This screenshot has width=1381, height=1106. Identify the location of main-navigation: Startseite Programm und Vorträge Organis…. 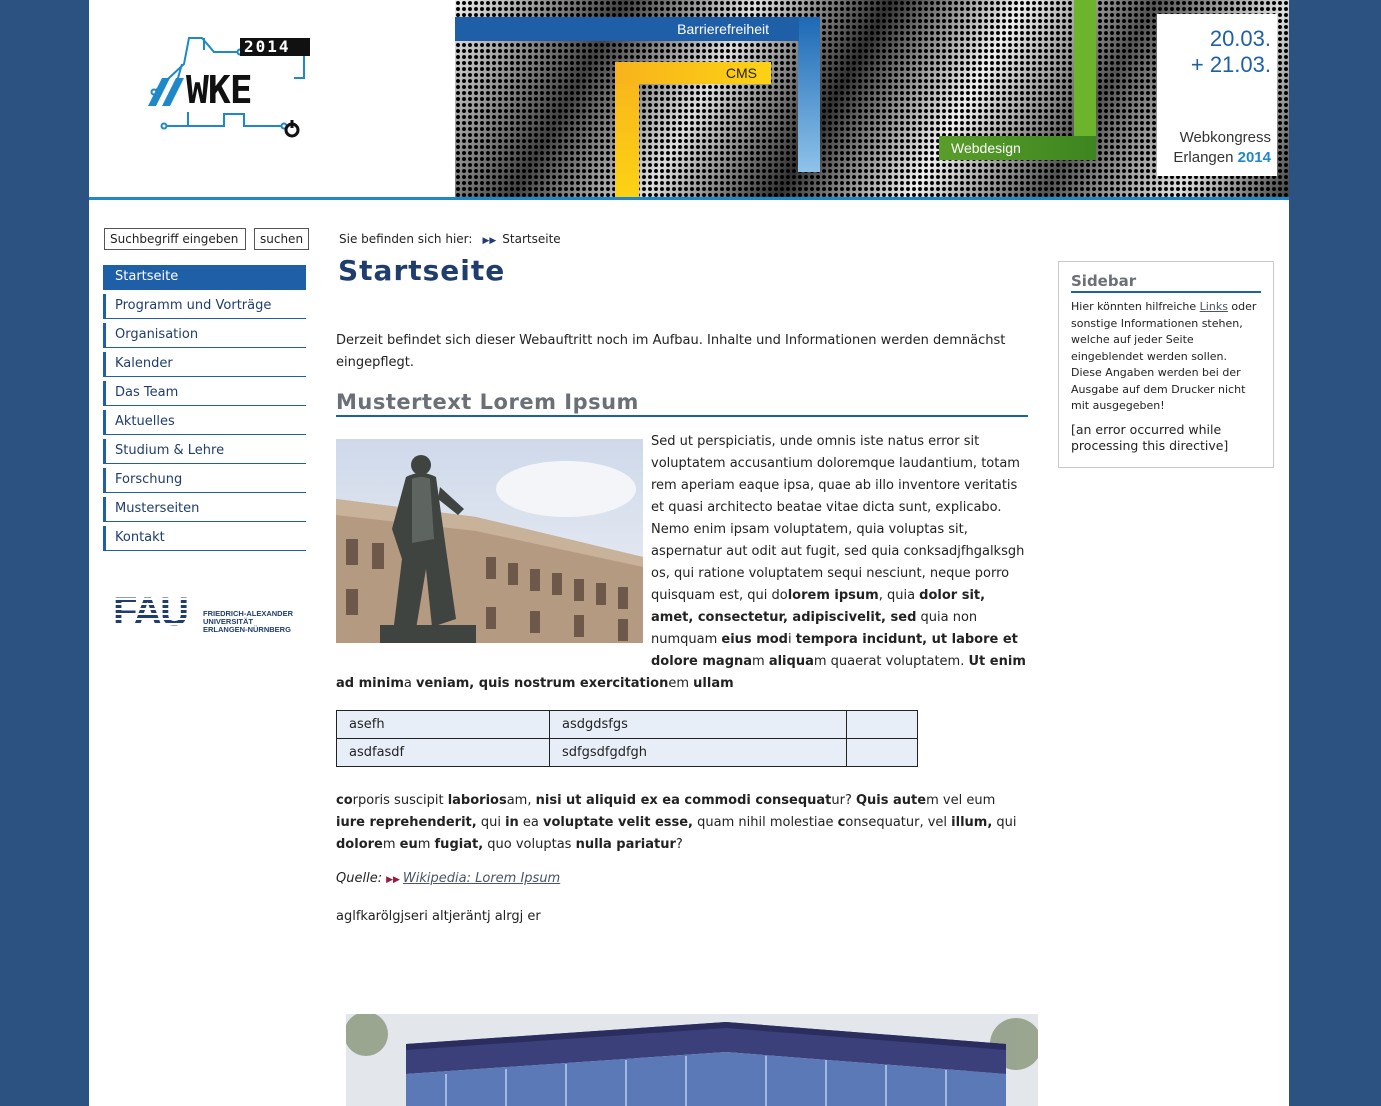
(204, 410).